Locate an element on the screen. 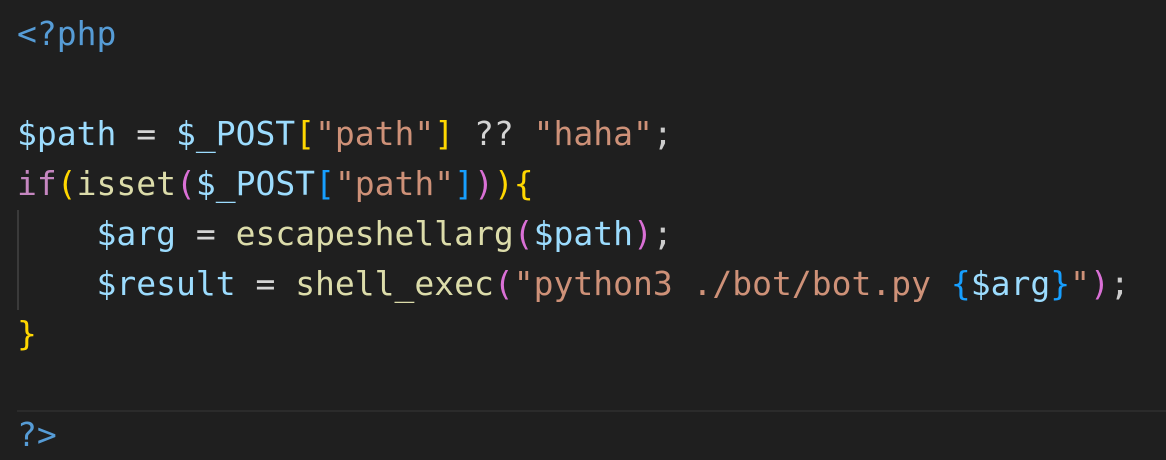 The height and width of the screenshot is (460, 1166). token-function: shell_exec is located at coordinates (394, 283).